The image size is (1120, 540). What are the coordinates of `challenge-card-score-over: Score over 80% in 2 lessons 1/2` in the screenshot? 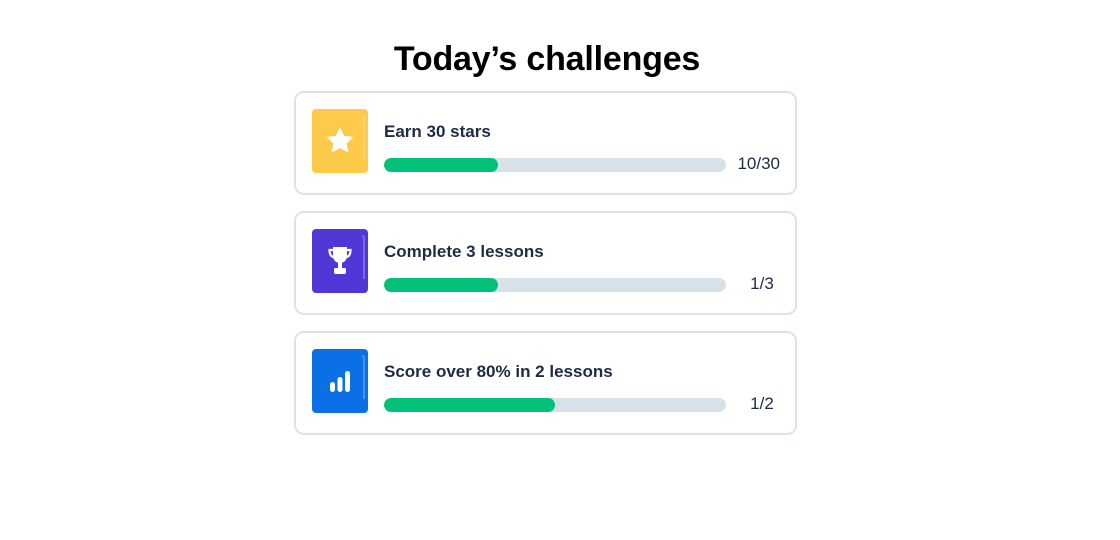 It's located at (545, 383).